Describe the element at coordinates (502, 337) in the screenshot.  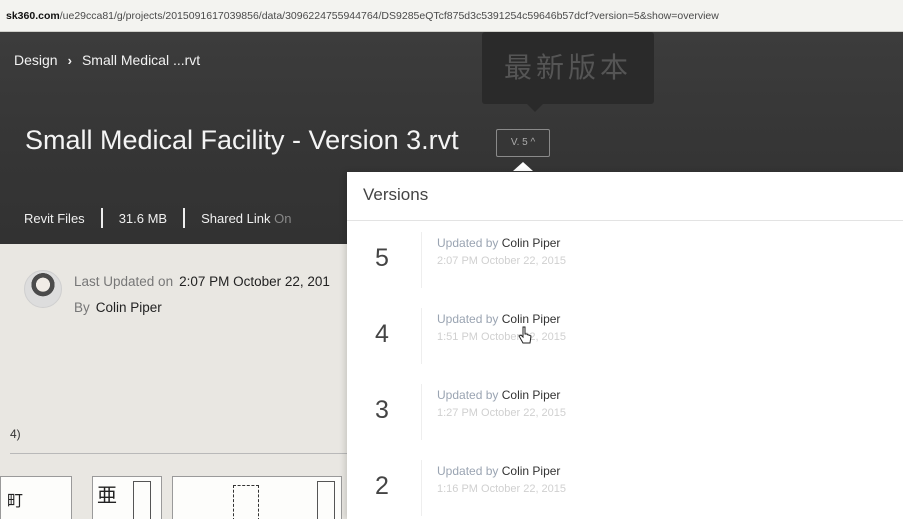
I see `version-date: 1:51 PM October 22, 2015` at that location.